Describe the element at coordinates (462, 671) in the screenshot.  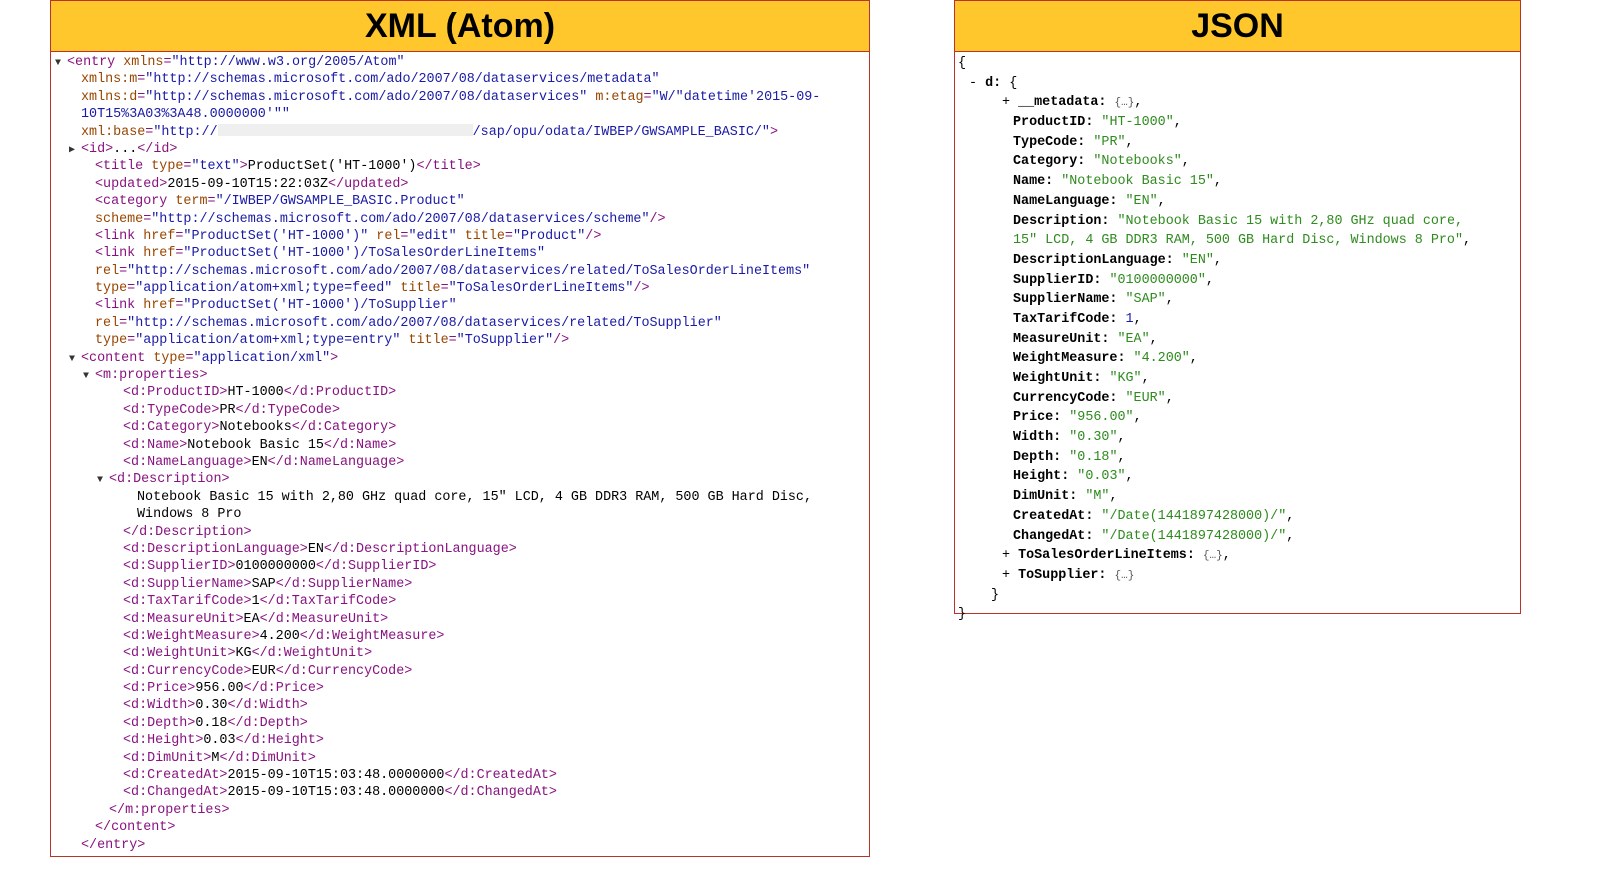
I see `xml-line: <d:CurrencyCode>EUR</d:CurrencyCode>` at that location.